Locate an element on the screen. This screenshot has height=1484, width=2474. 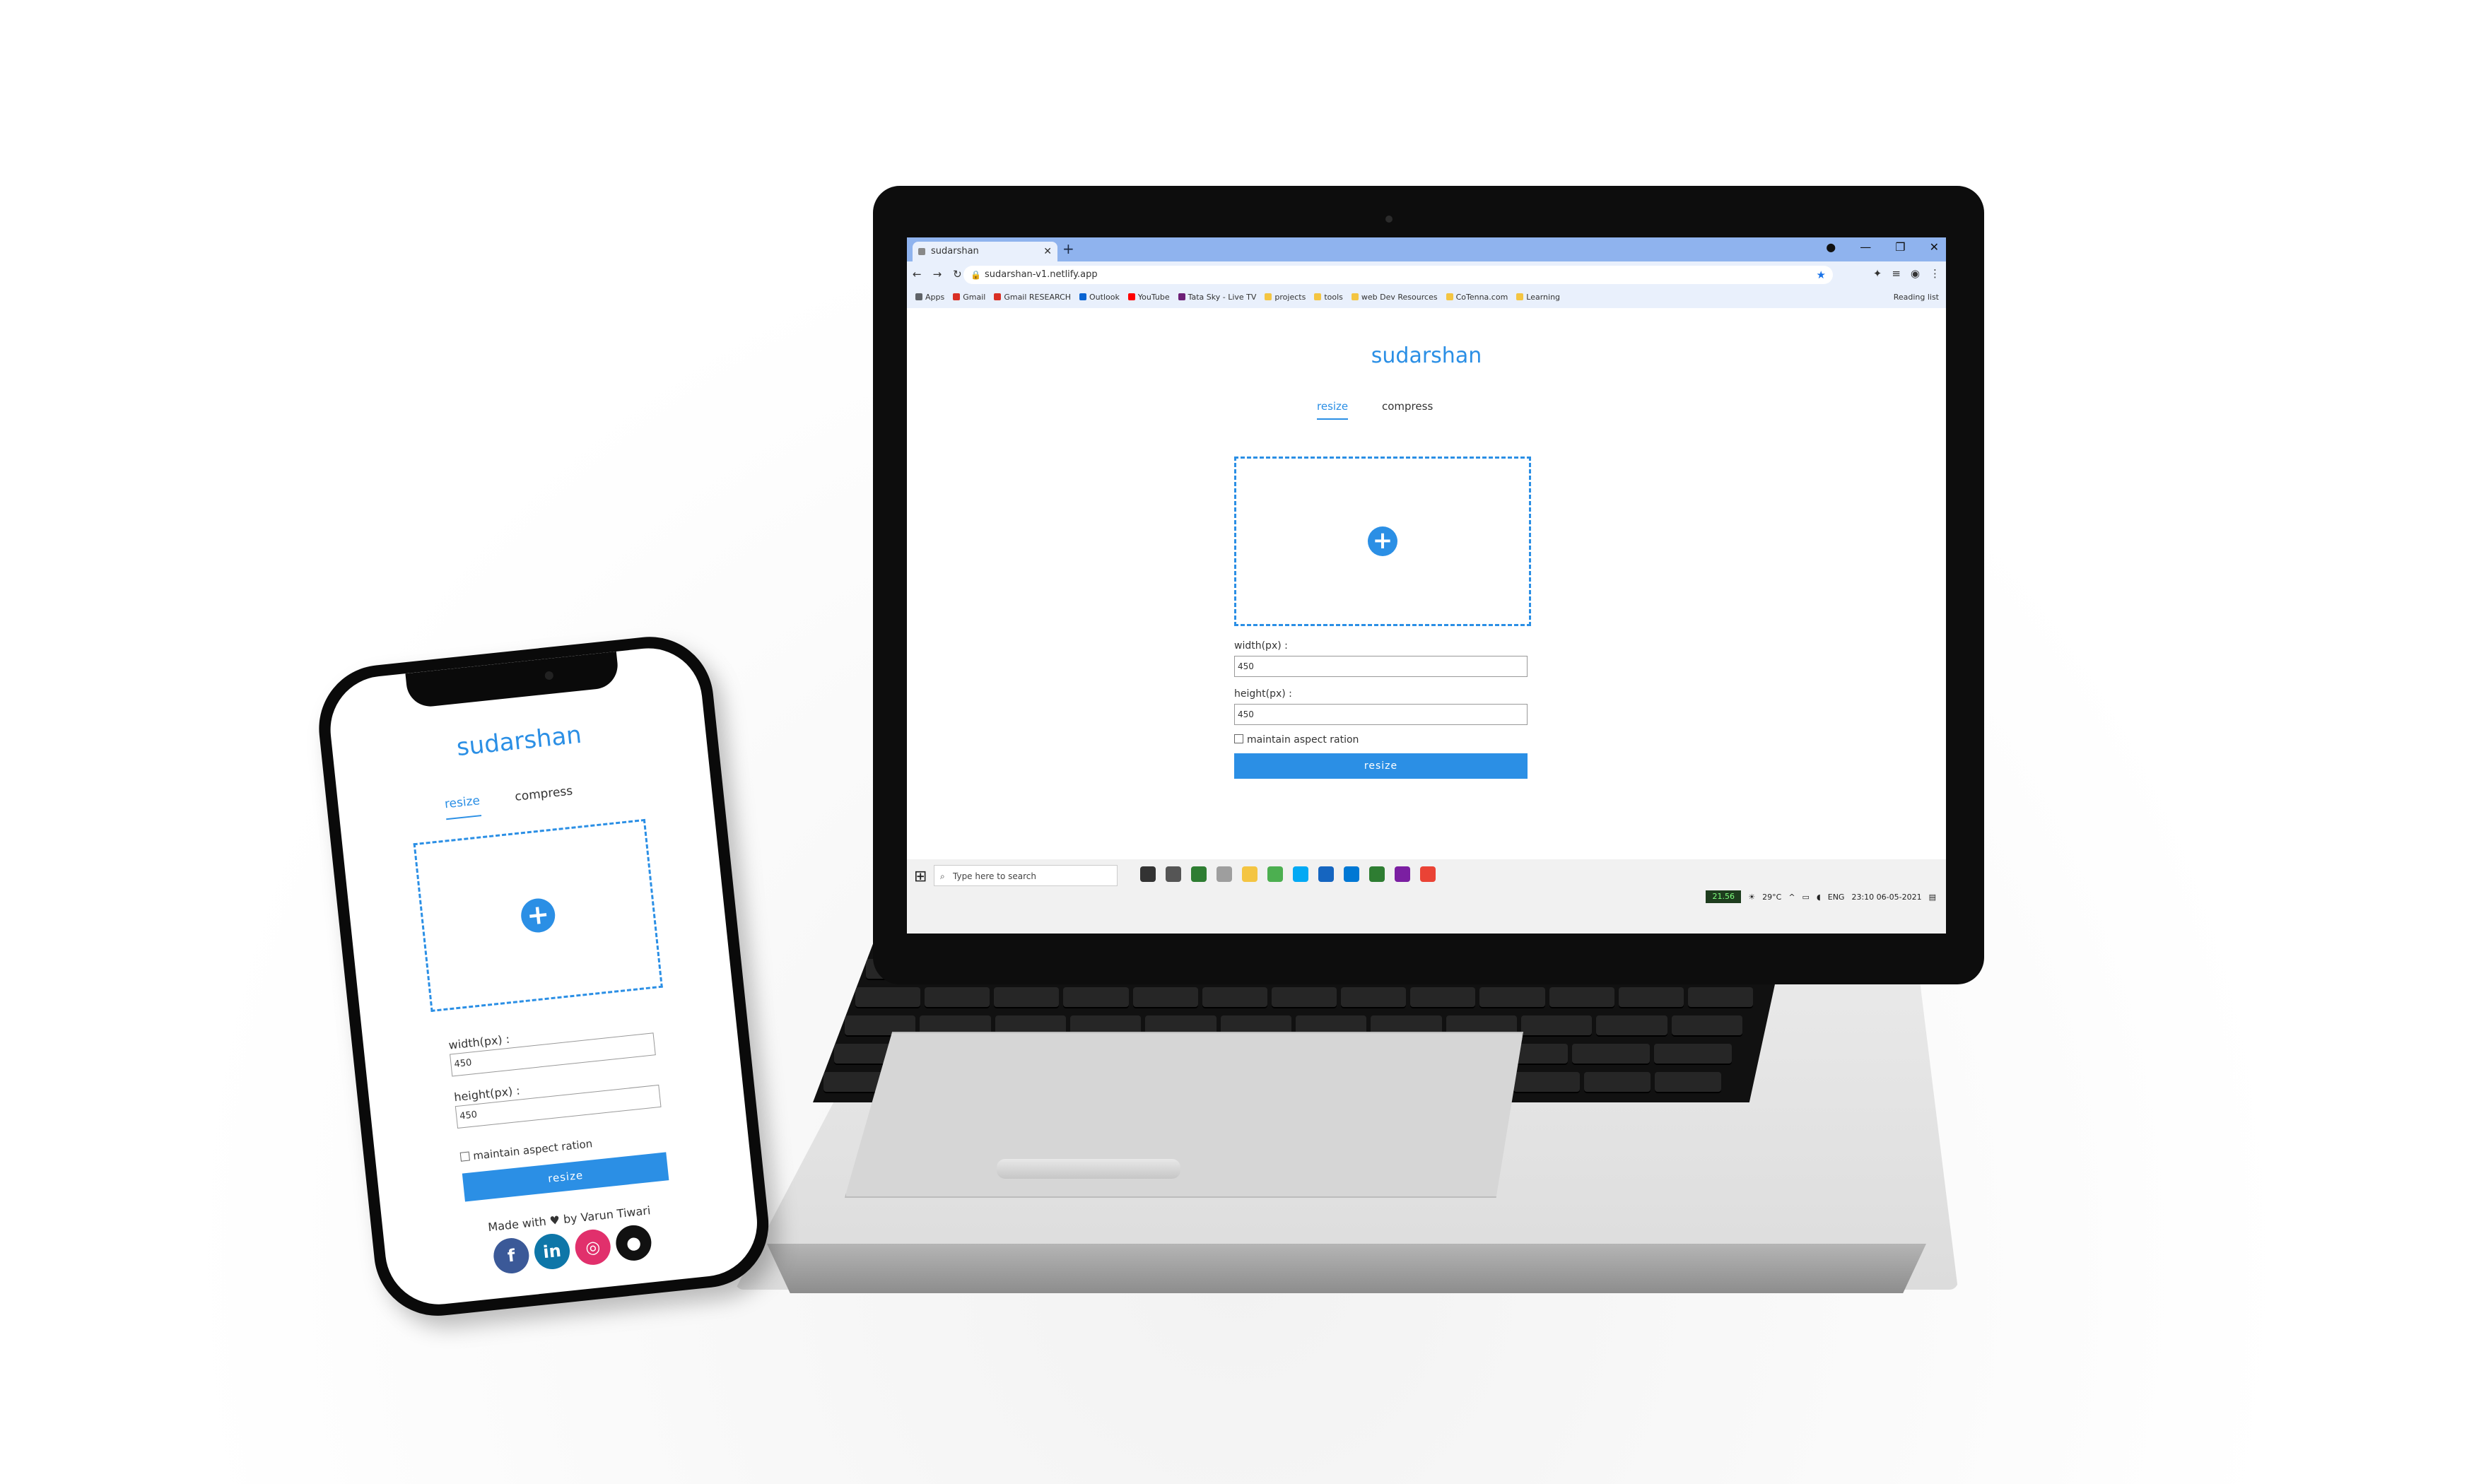
linkedin-icon: in is located at coordinates (552, 1251).